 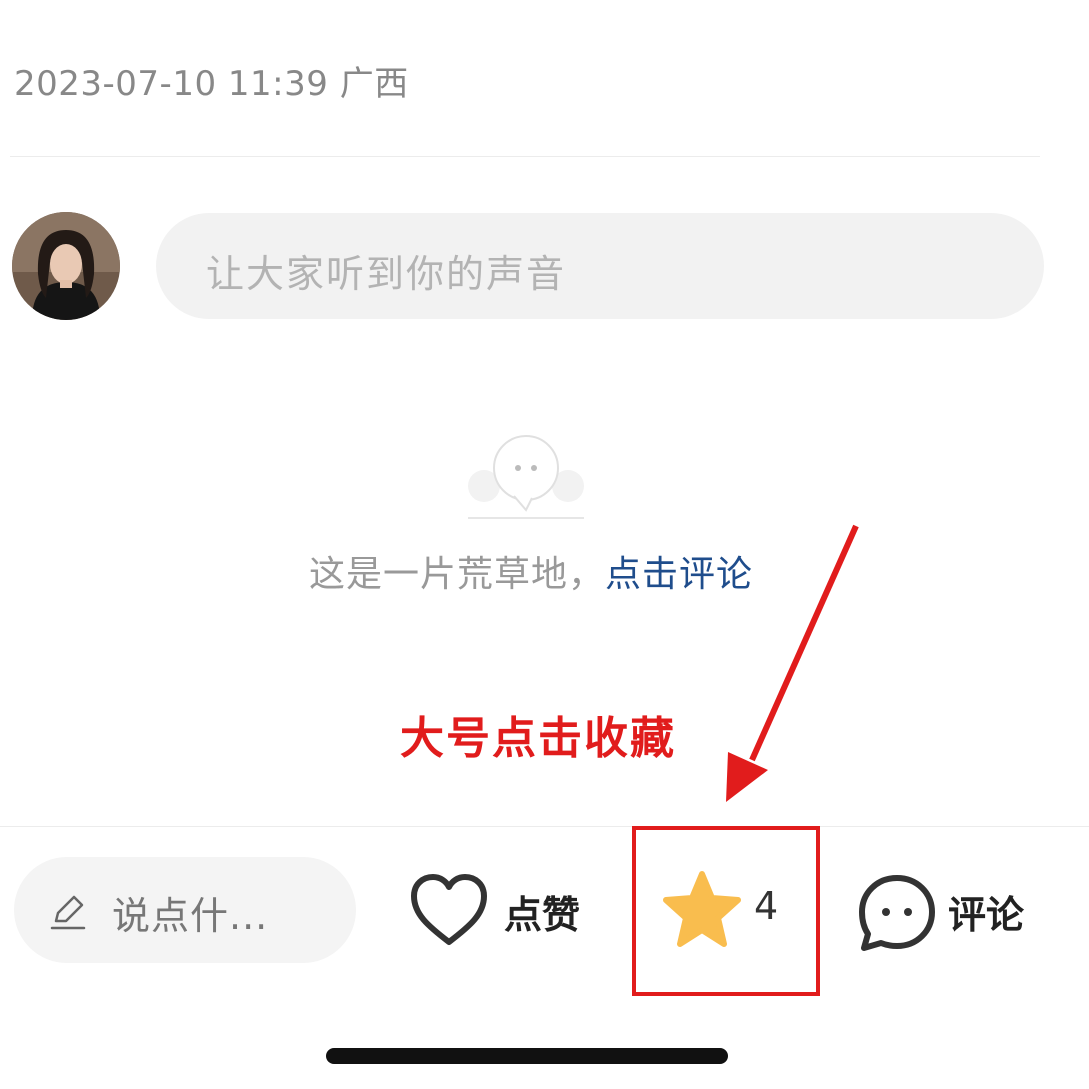 What do you see at coordinates (679, 574) in the screenshot?
I see `comment-link: 点击评论` at bounding box center [679, 574].